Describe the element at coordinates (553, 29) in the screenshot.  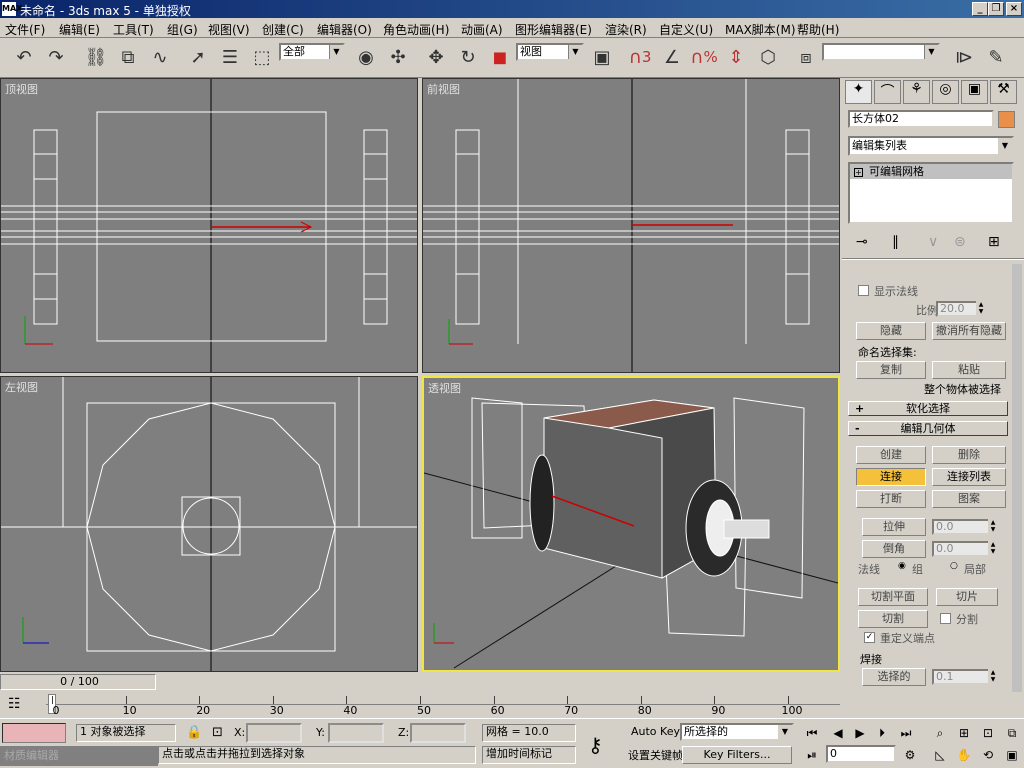
I see `menu-graph-editors: 图形编辑器(E)` at that location.